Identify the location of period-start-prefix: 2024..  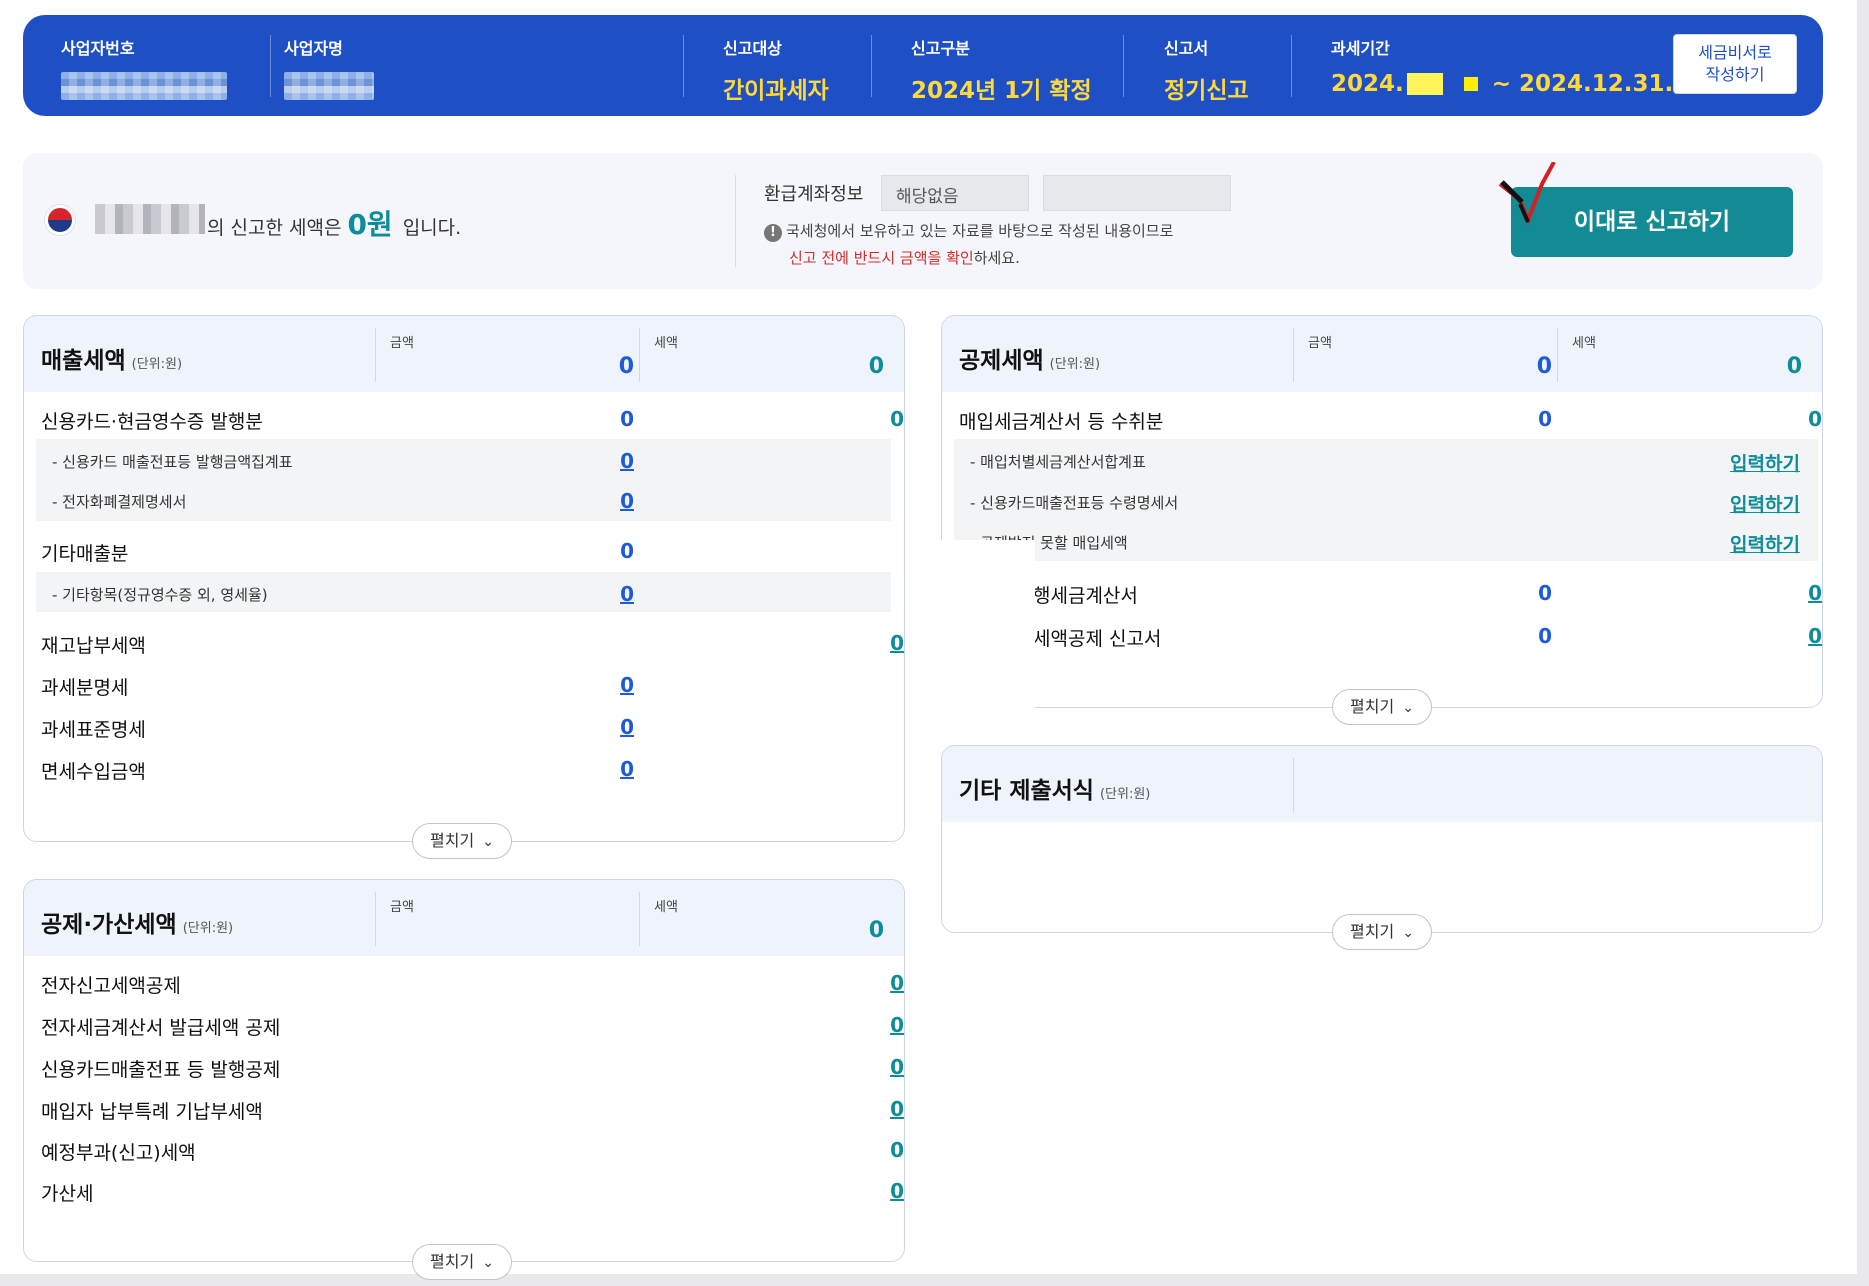
(1367, 84).